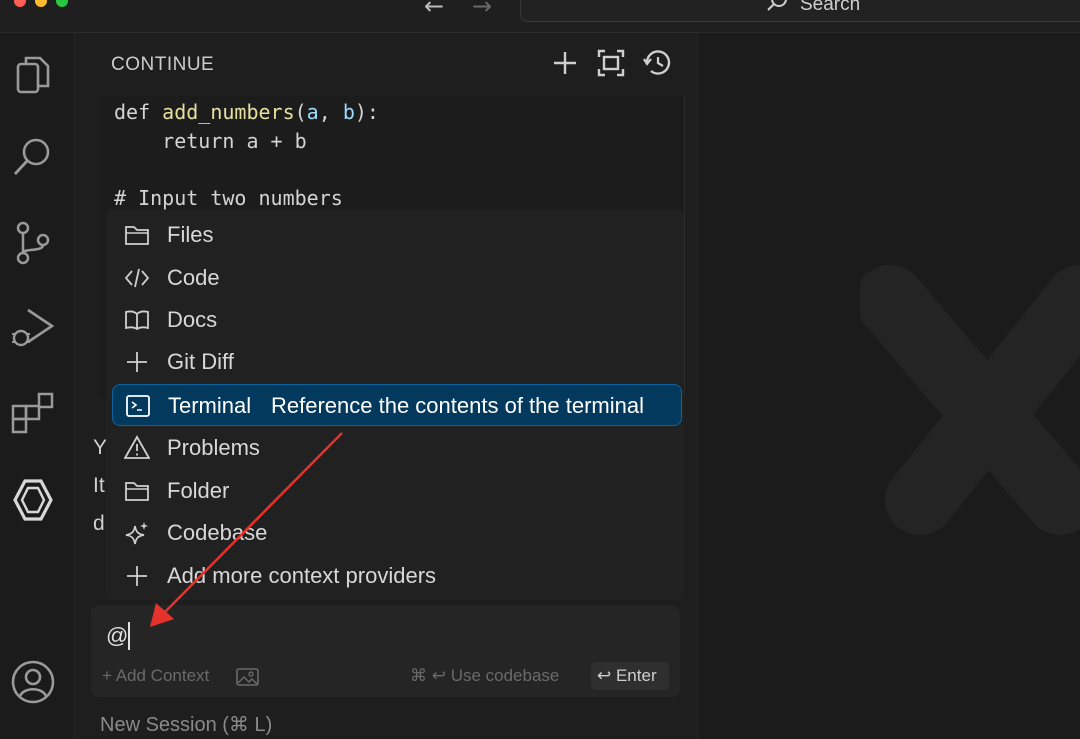  Describe the element at coordinates (200, 361) in the screenshot. I see `menu-item-label: Git Diff` at that location.